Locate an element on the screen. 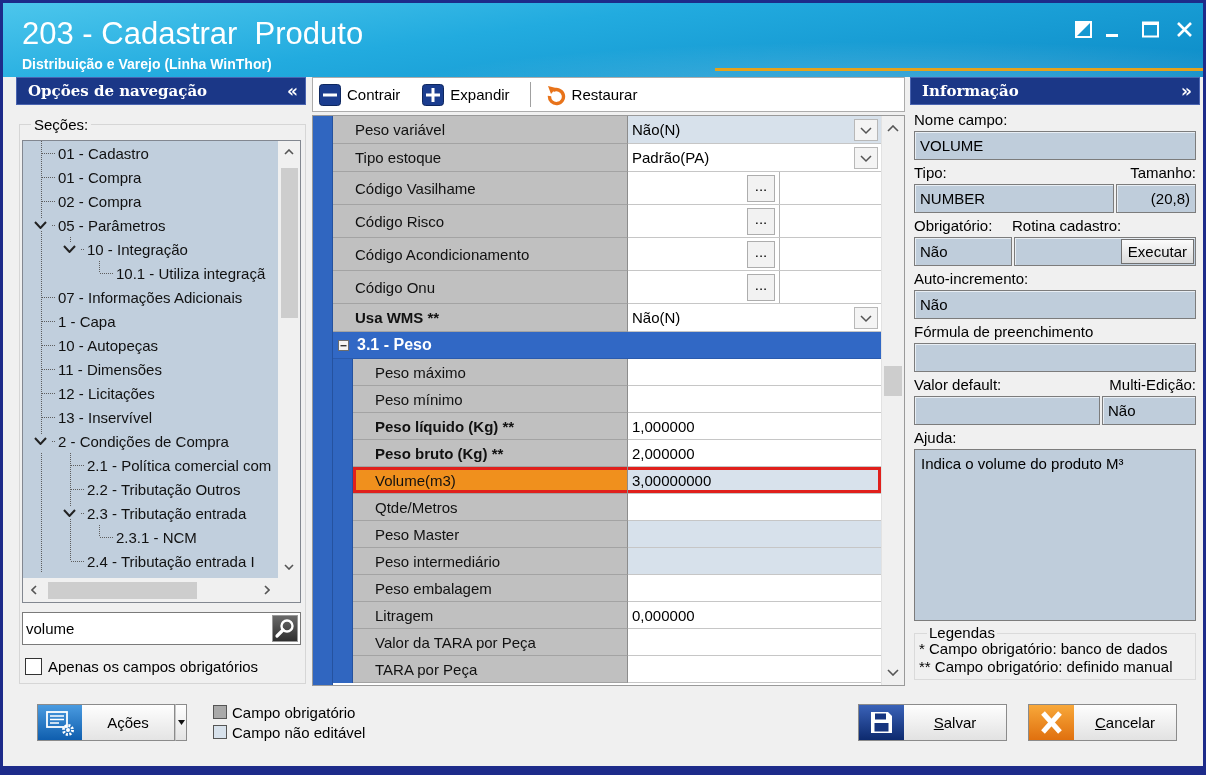 The width and height of the screenshot is (1206, 775). tree-item: 05 - Parâmetros is located at coordinates (112, 225).